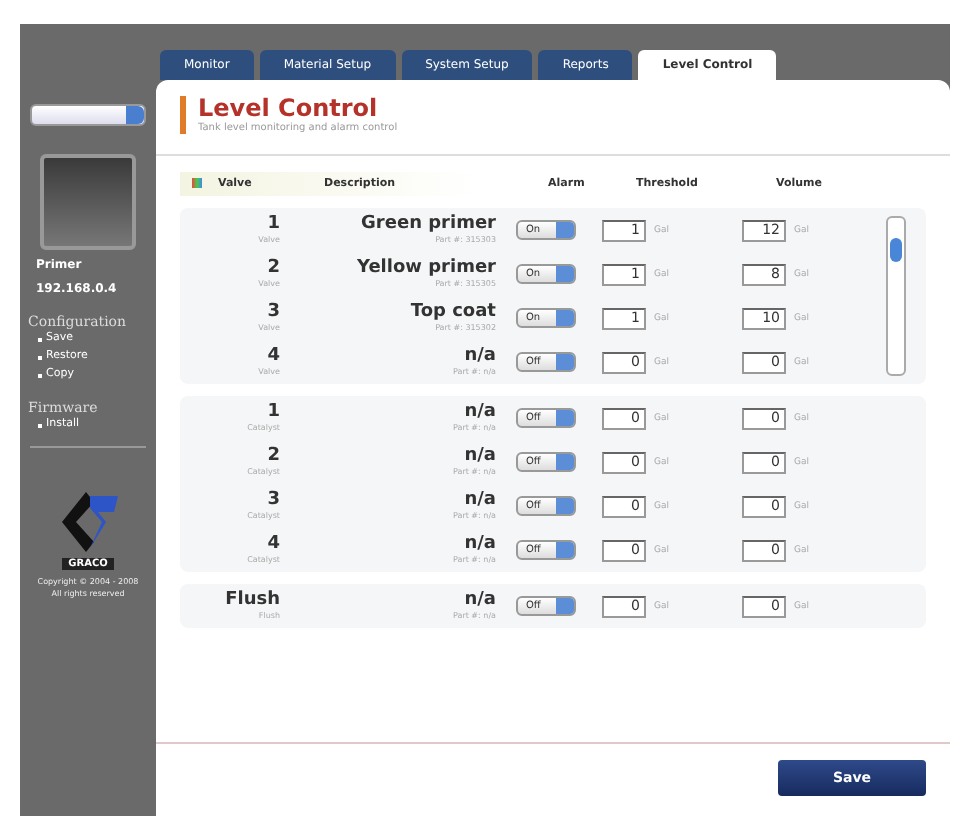  I want to click on valve-icon, so click(197, 183).